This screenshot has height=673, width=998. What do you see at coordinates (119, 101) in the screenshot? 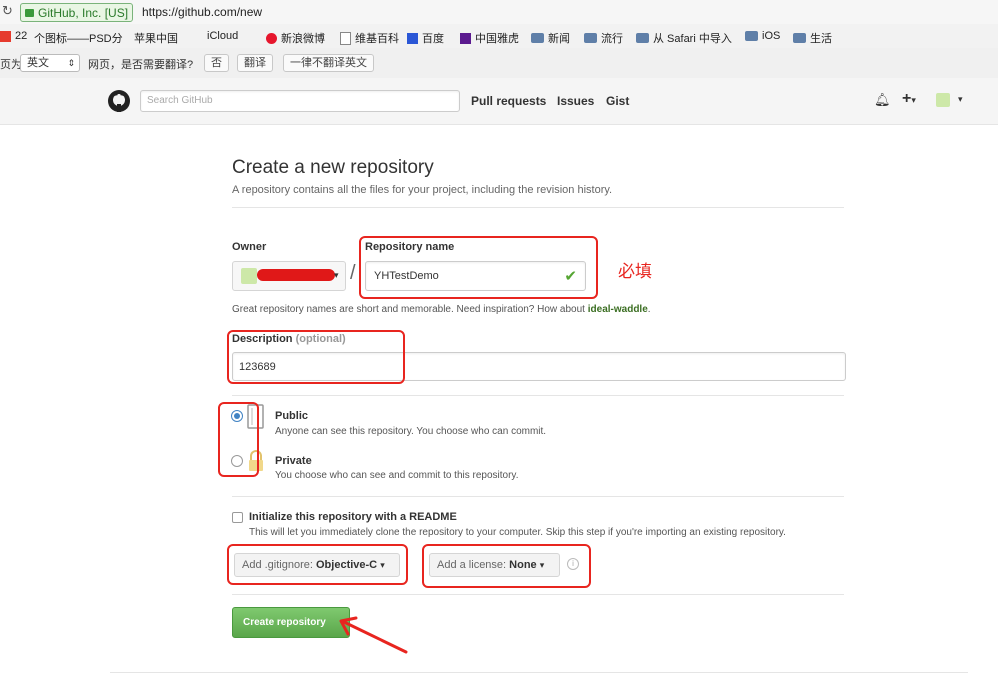
I see `github-logo-icon` at bounding box center [119, 101].